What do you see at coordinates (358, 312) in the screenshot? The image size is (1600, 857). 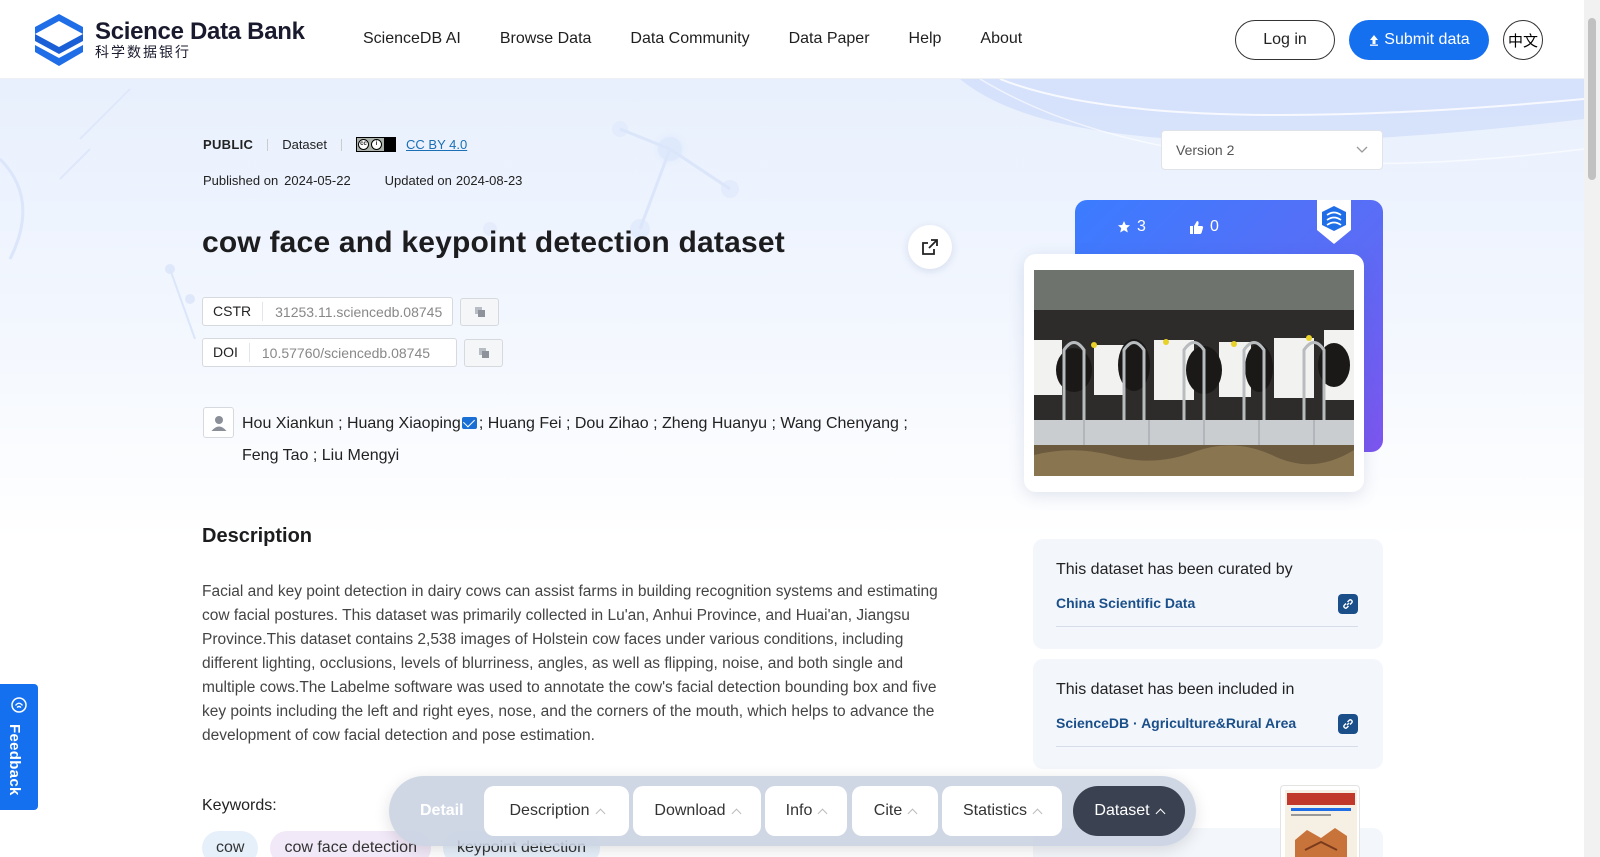 I see `cstr-value: 31253.11.sciencedb.08745` at bounding box center [358, 312].